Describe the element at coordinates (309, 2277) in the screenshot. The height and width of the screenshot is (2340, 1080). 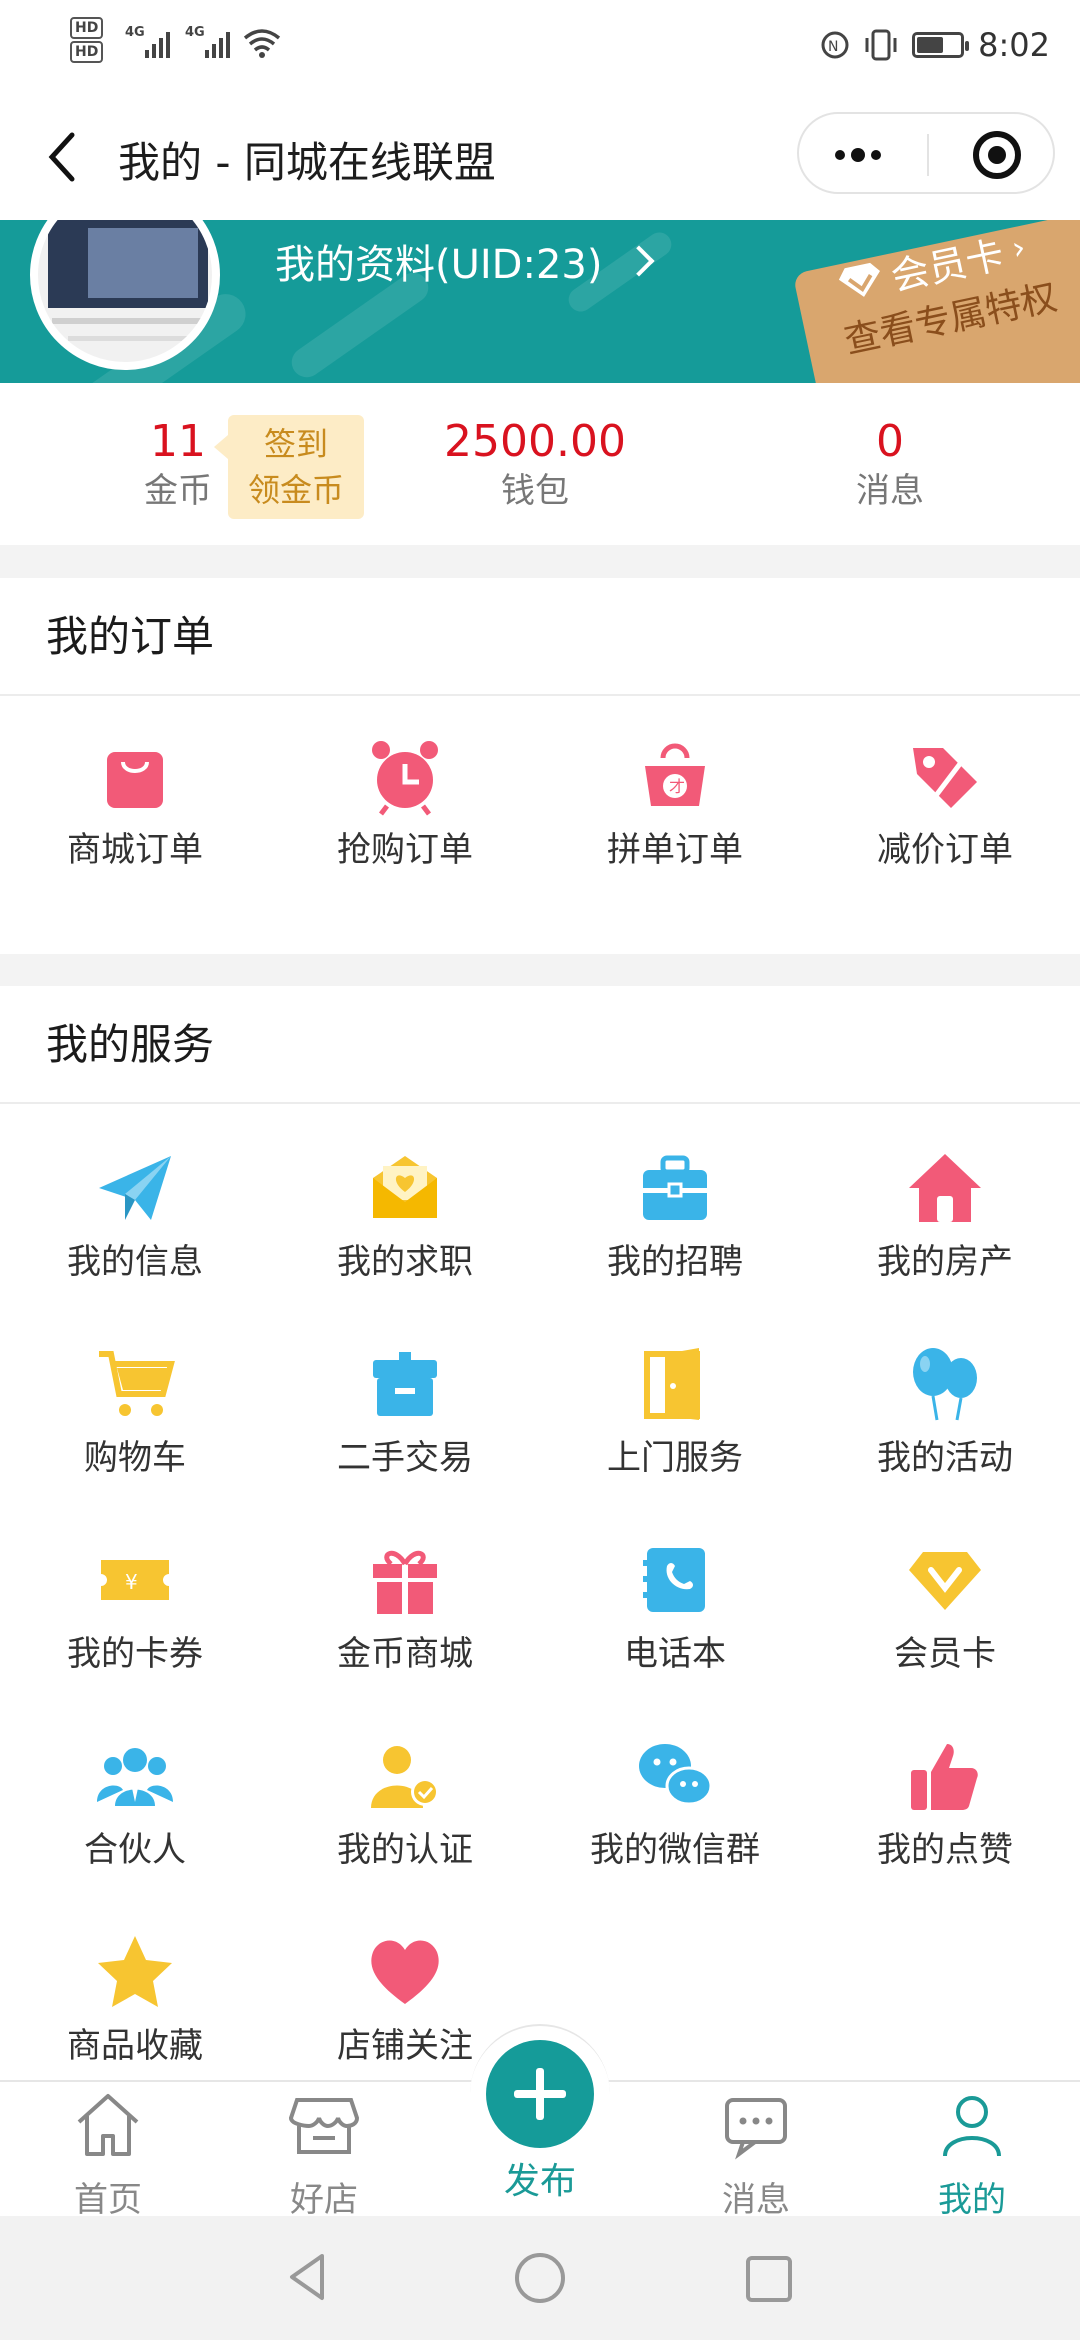
I see `system-back-icon` at that location.